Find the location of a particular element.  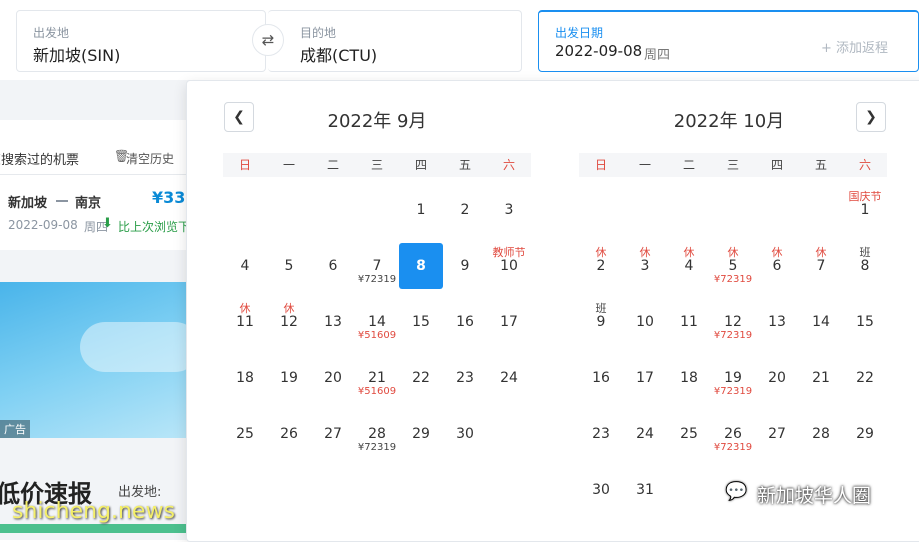

clear-history-button: 清空历史 is located at coordinates (150, 158).